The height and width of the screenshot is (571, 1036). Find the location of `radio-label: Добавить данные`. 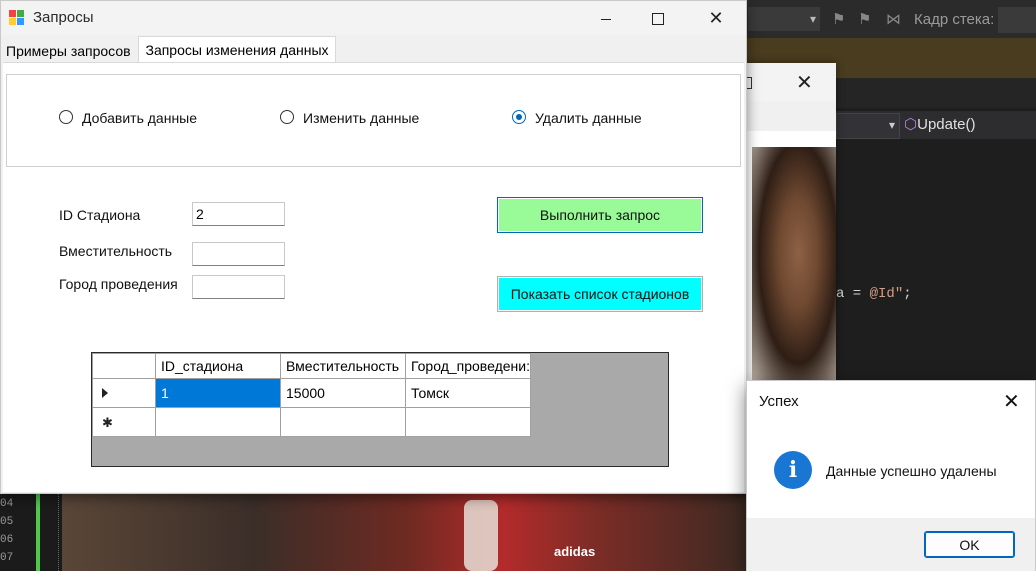

radio-label: Добавить данные is located at coordinates (140, 118).